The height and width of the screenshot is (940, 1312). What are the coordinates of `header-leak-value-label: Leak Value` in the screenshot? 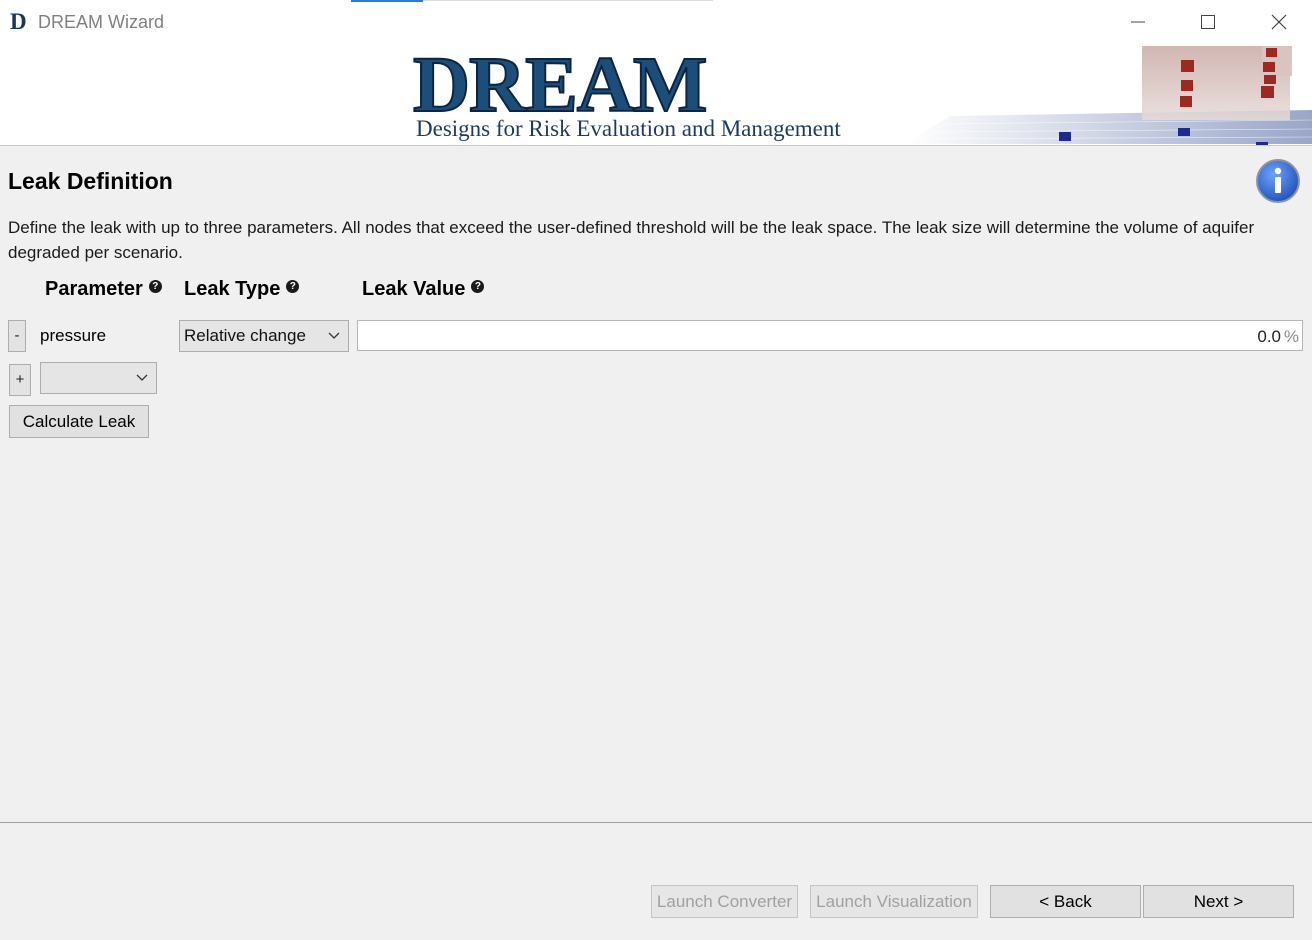 It's located at (414, 289).